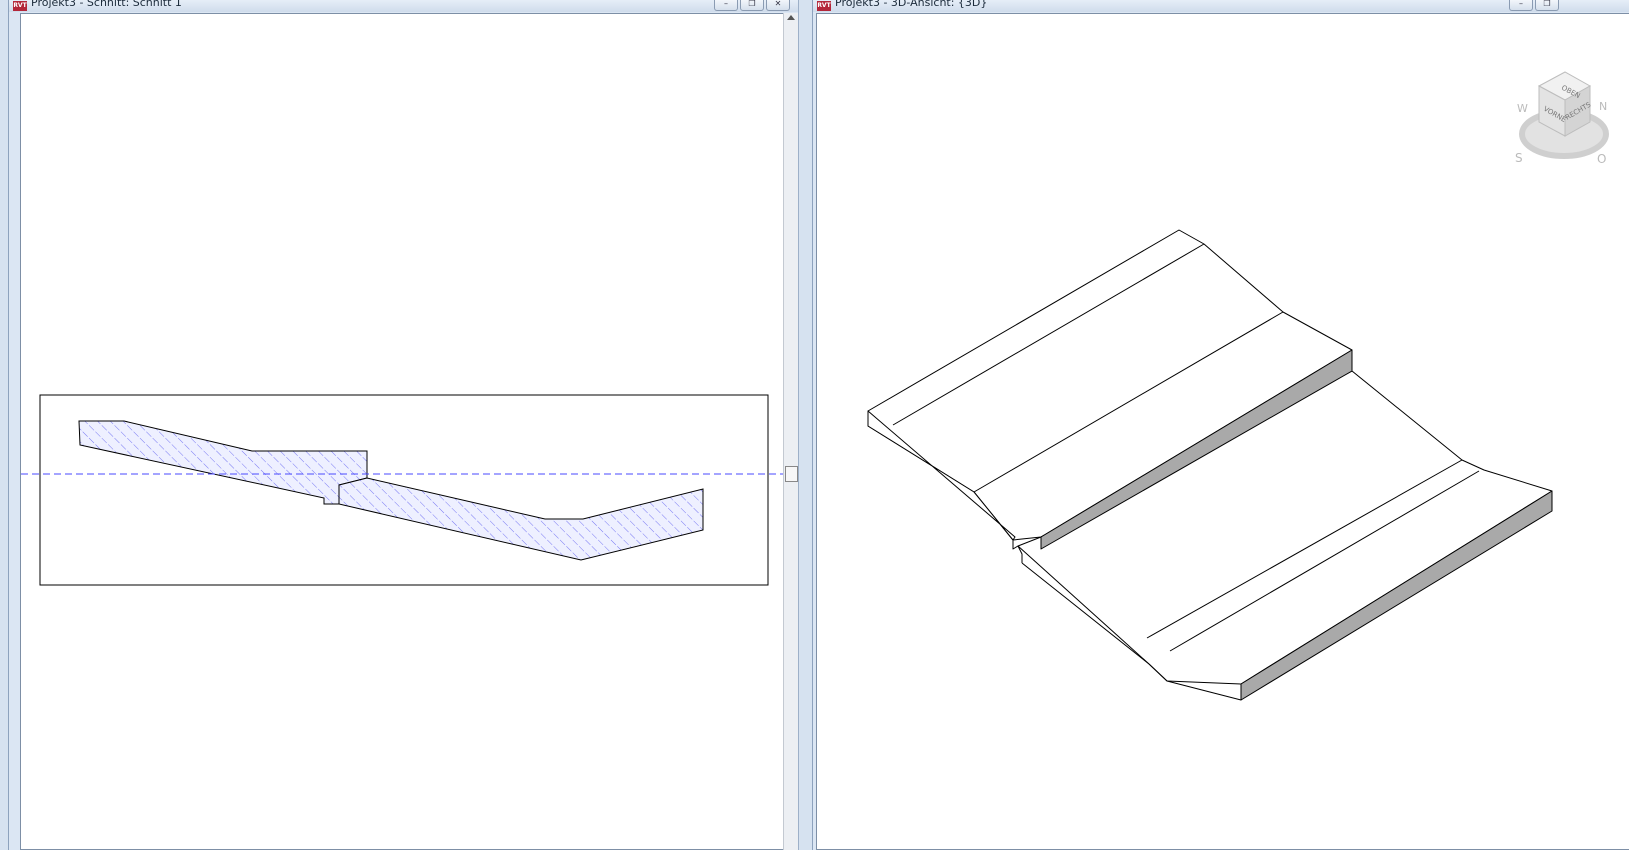 The width and height of the screenshot is (1629, 850). I want to click on section-drawing, so click(402, 490).